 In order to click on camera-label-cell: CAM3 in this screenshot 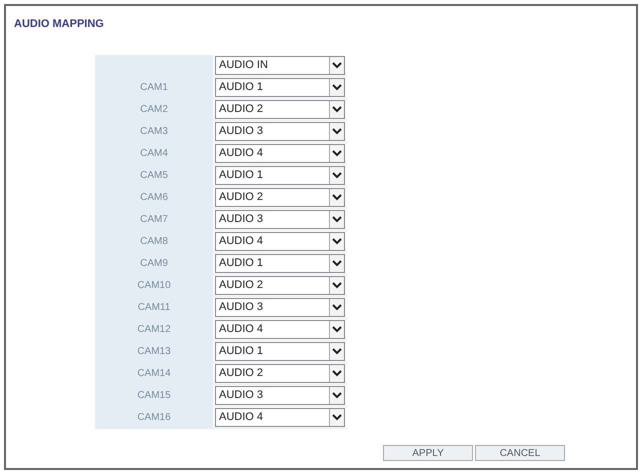, I will do `click(154, 131)`.